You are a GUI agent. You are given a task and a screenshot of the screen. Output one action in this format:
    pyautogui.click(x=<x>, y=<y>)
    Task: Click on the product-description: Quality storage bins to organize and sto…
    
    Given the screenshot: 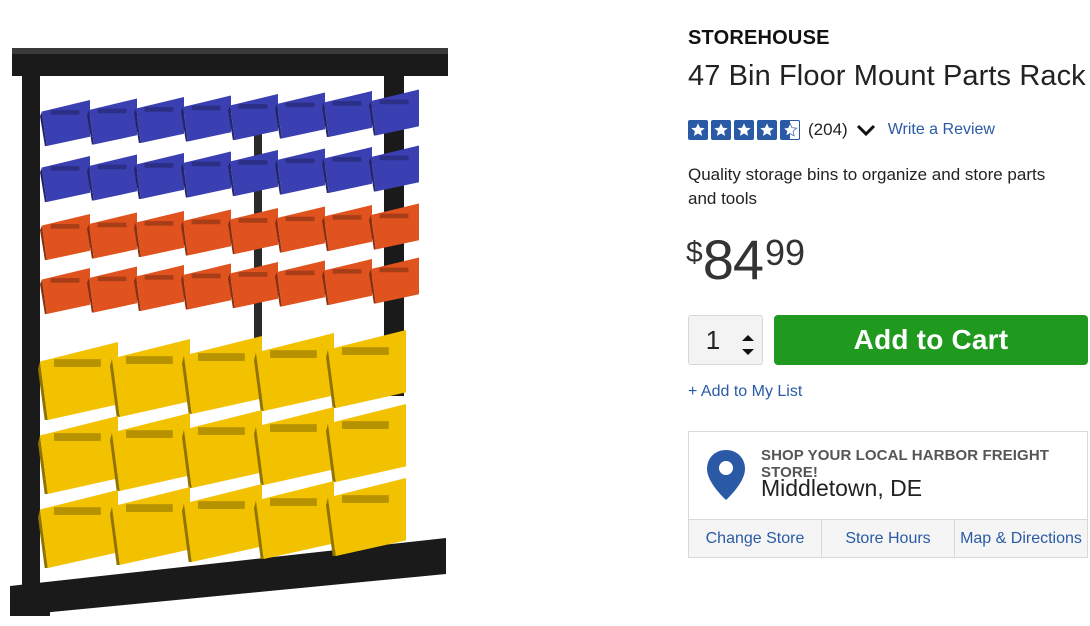 What is the action you would take?
    pyautogui.click(x=867, y=186)
    